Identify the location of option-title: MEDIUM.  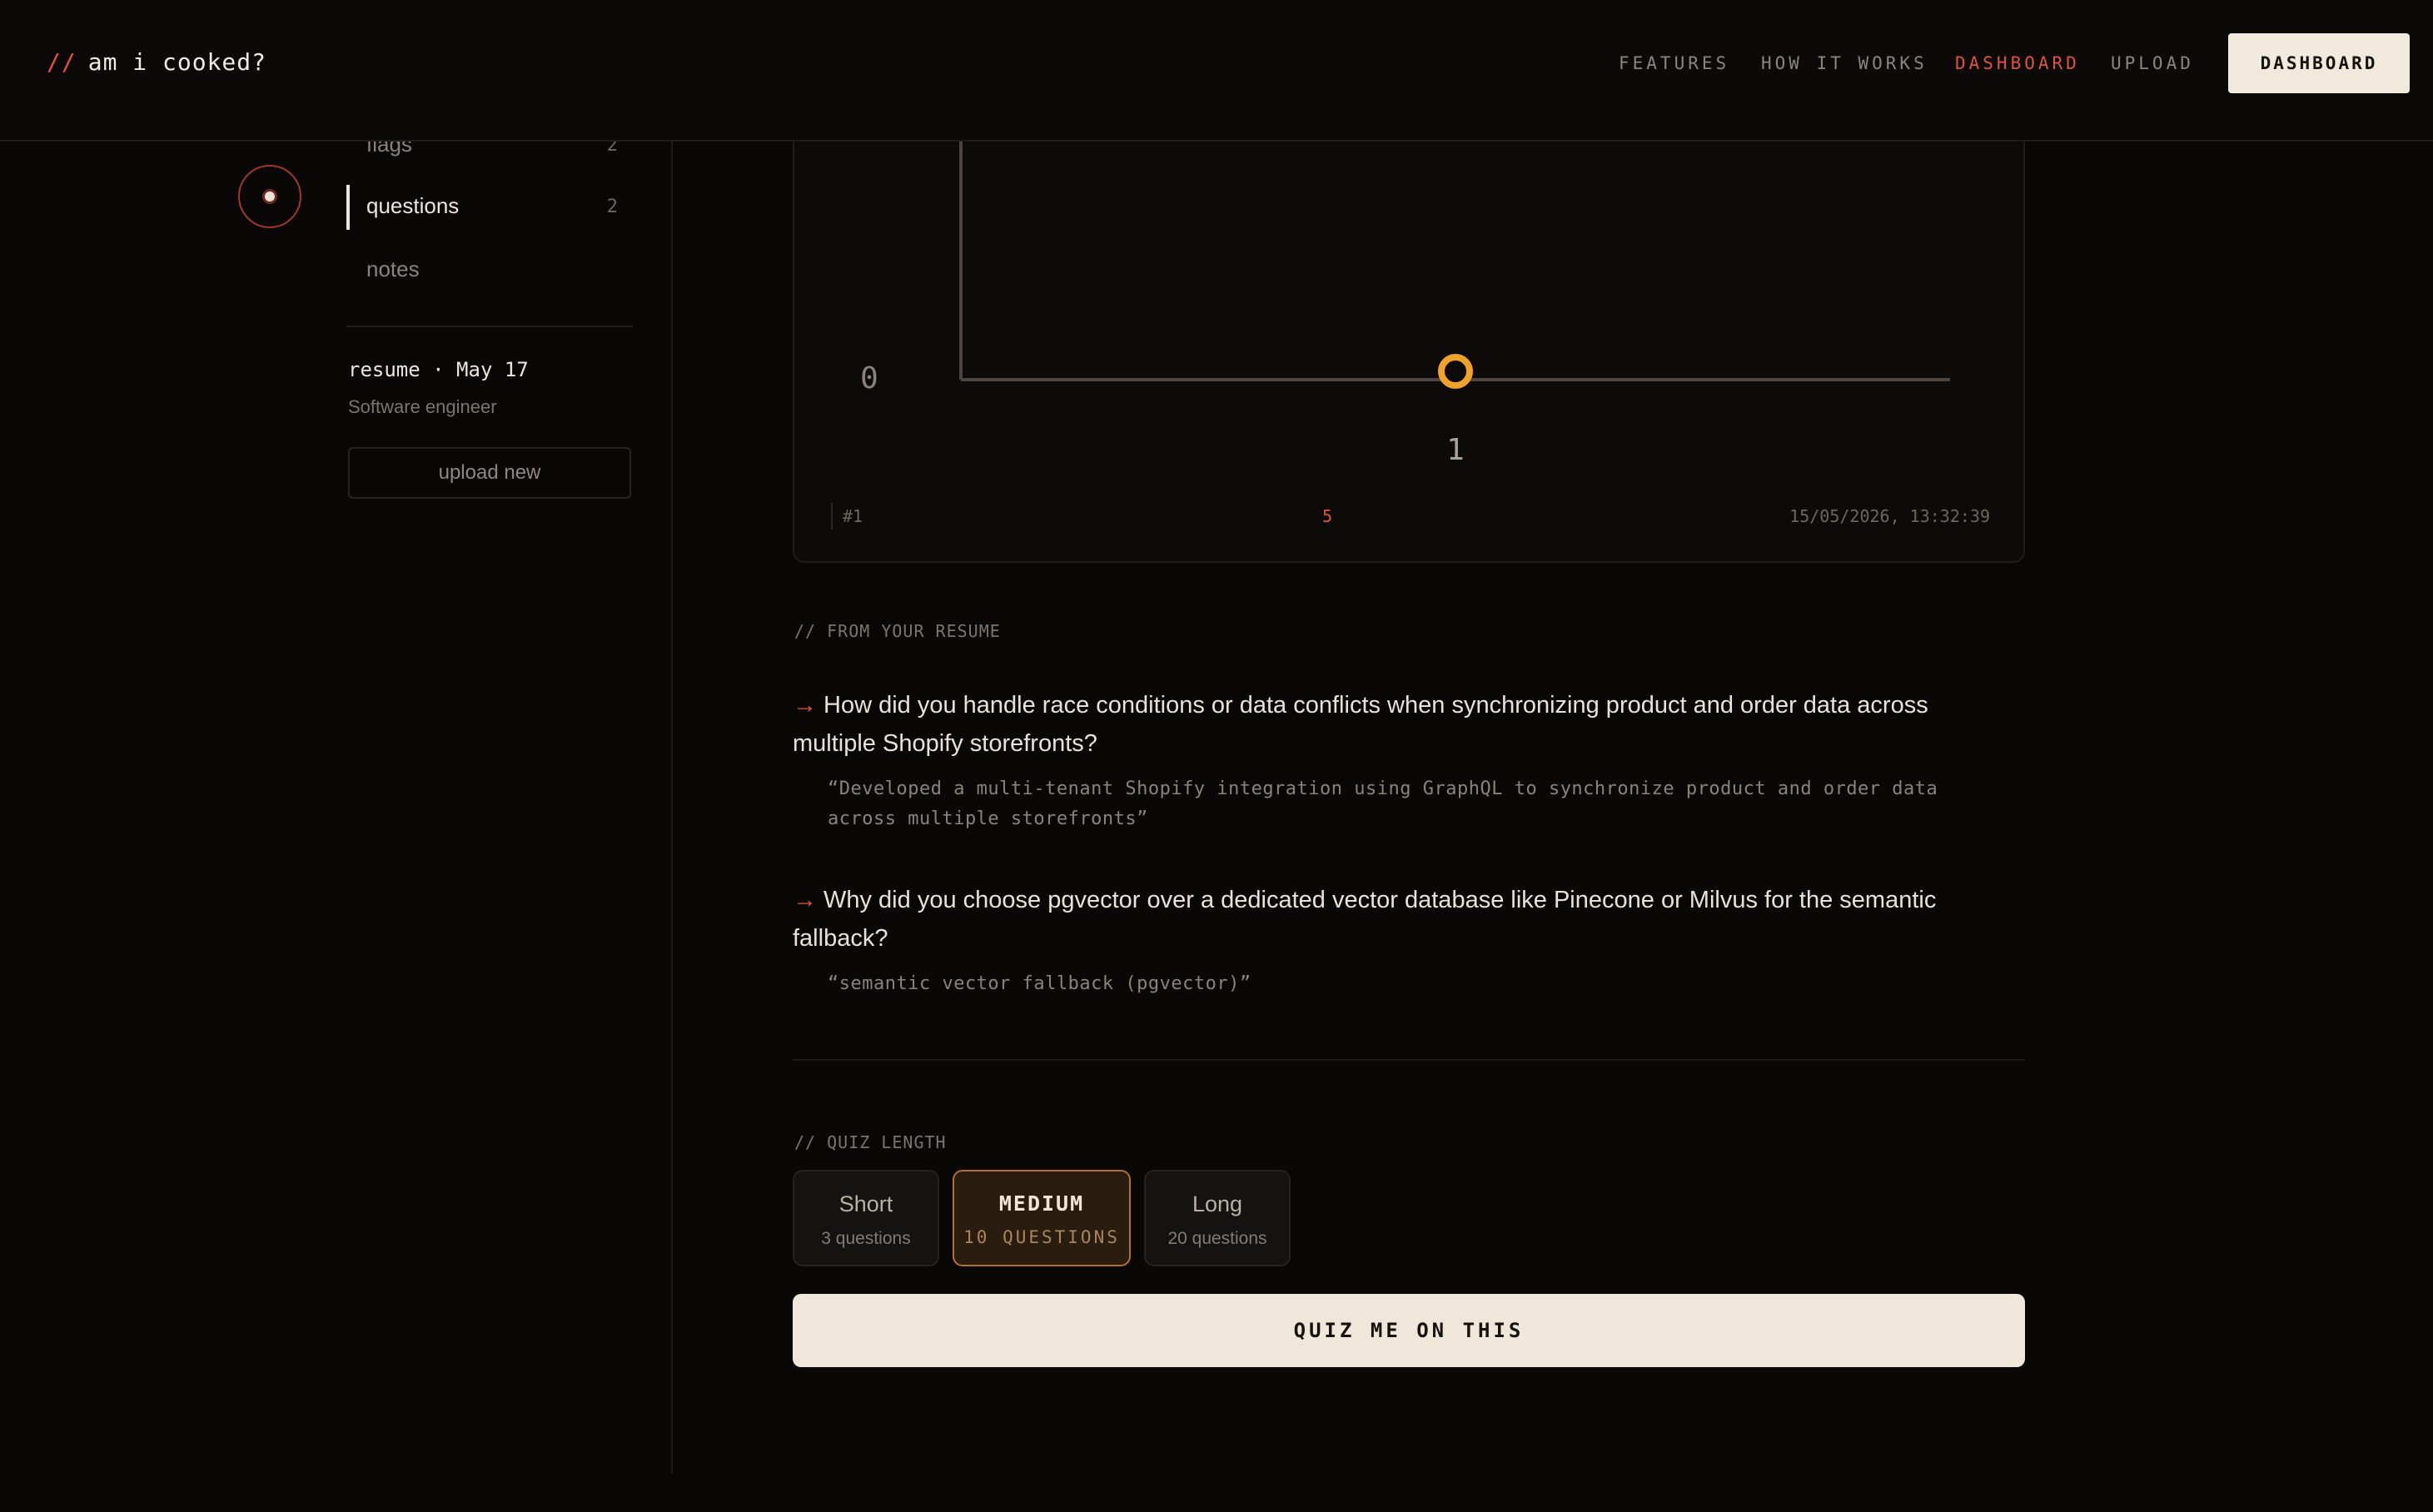
(1042, 1204).